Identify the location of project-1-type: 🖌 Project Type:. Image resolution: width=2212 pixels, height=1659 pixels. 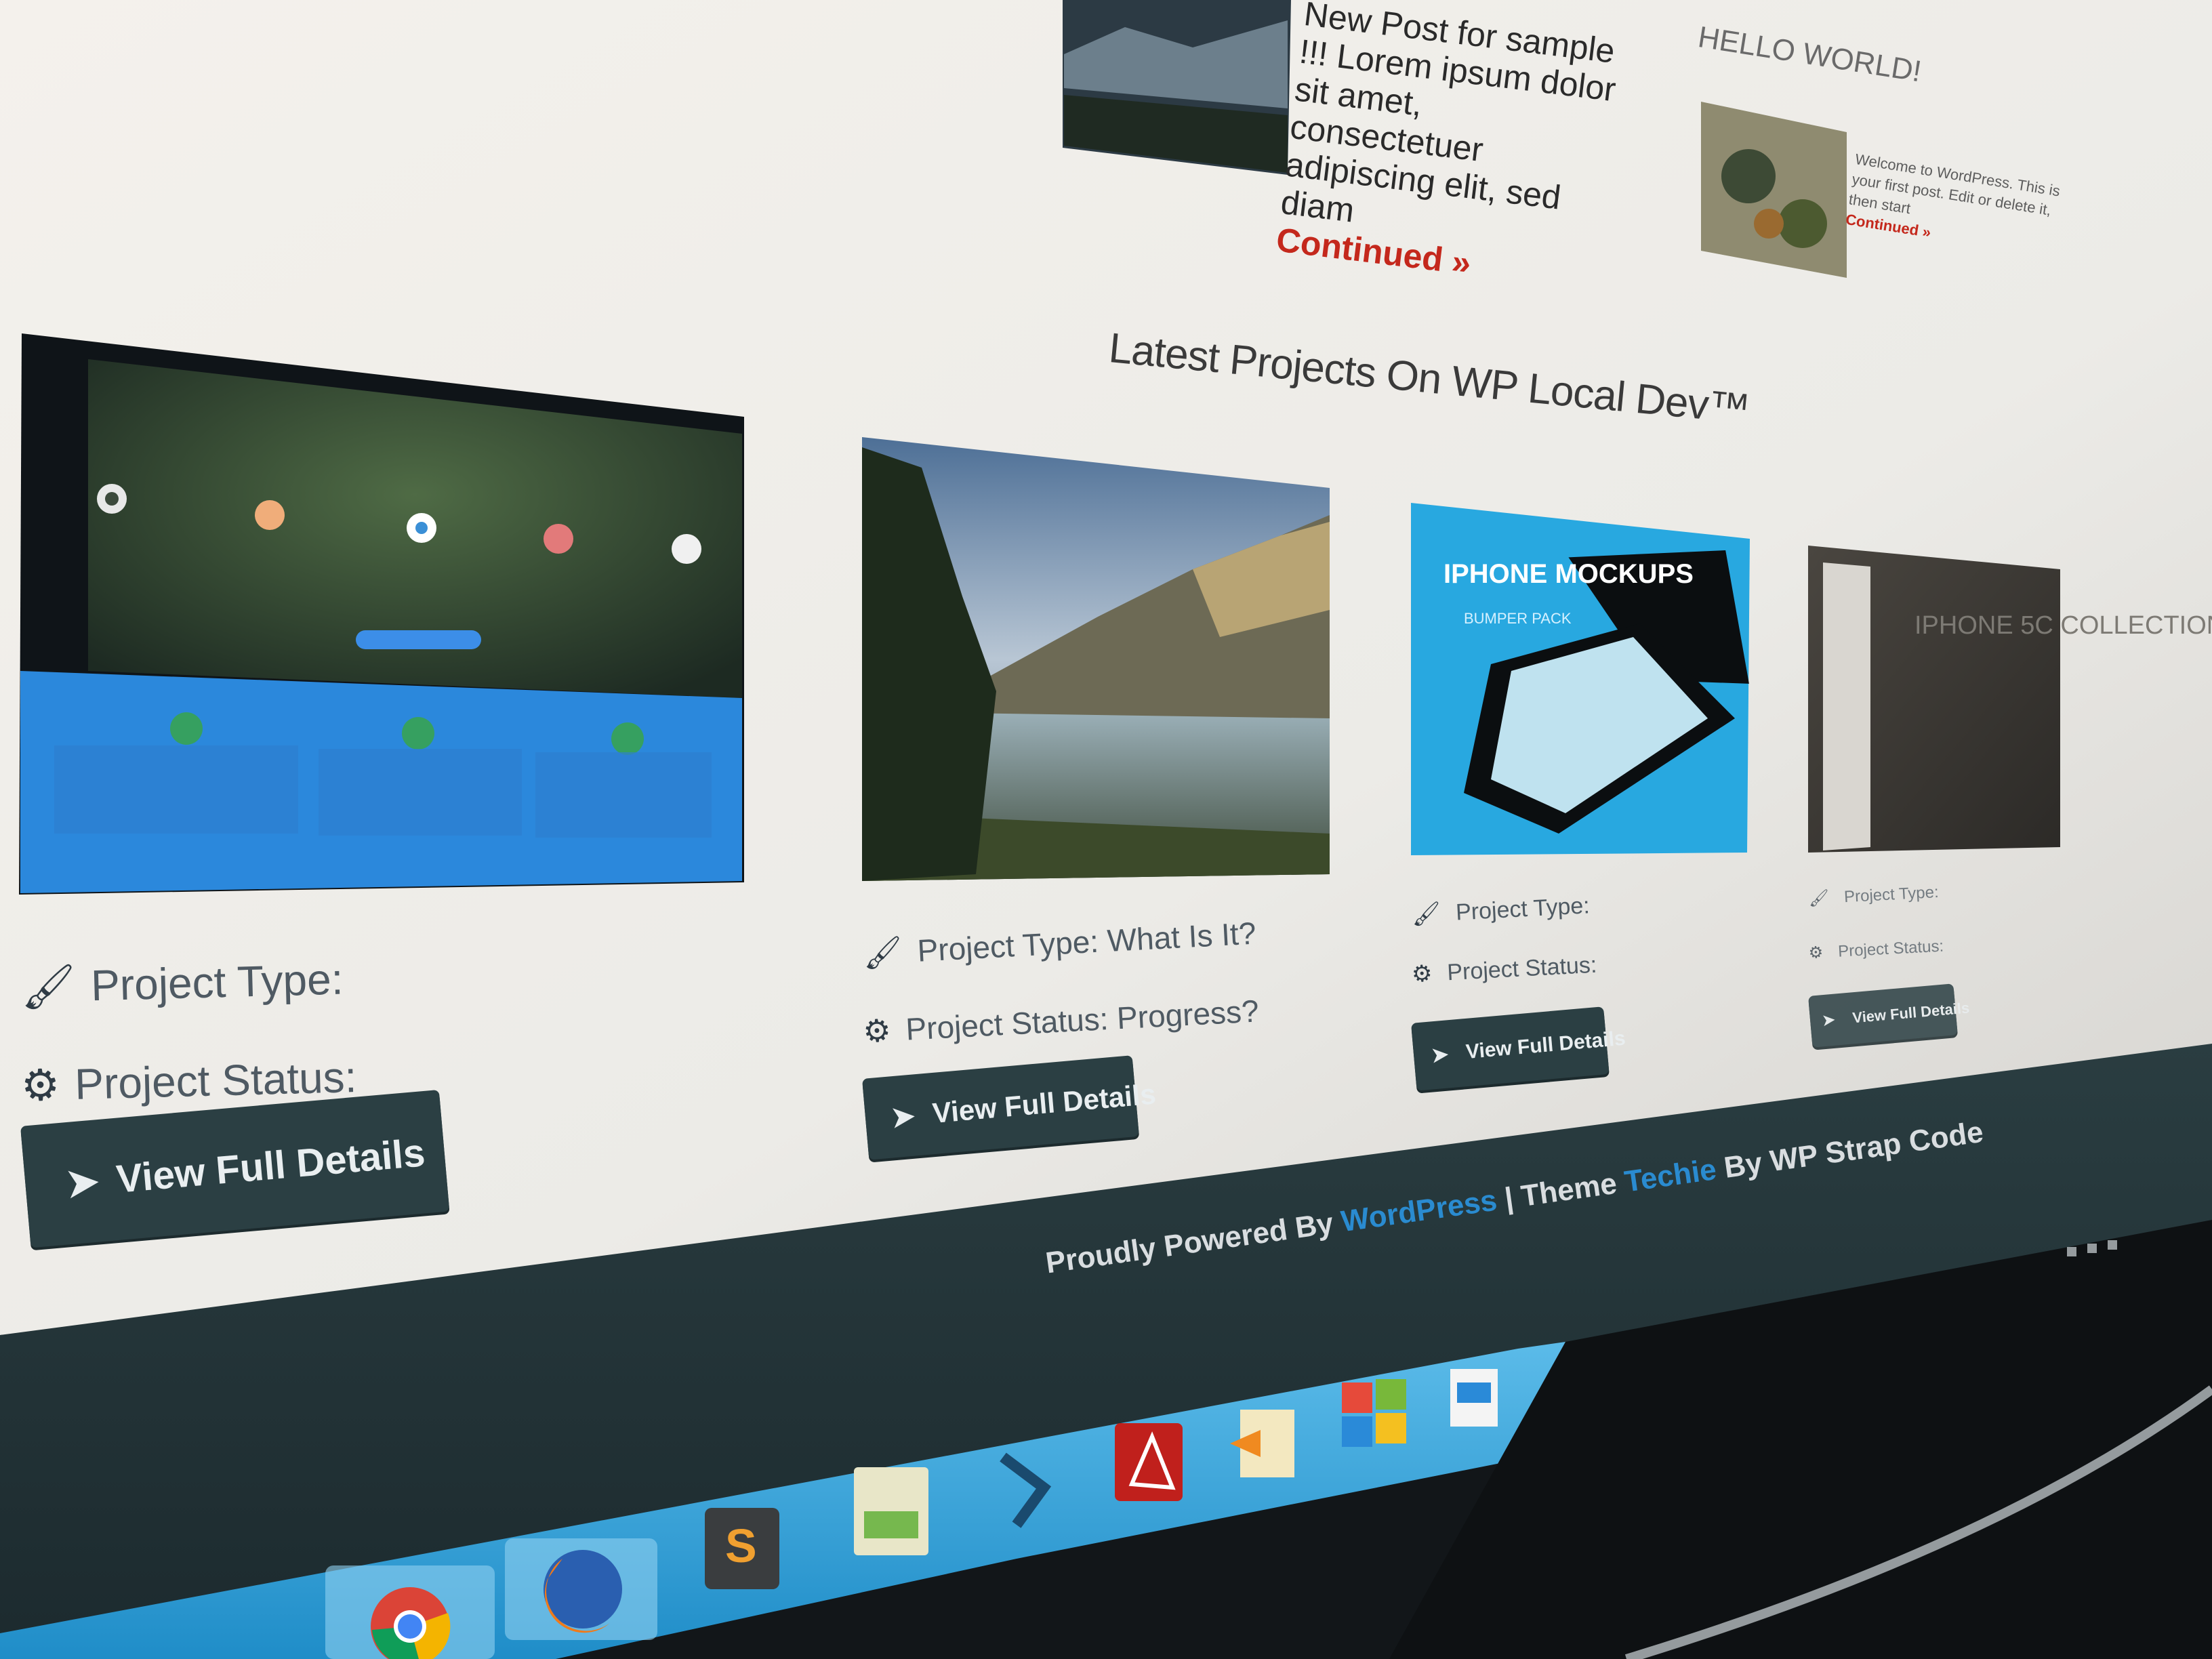
(182, 984).